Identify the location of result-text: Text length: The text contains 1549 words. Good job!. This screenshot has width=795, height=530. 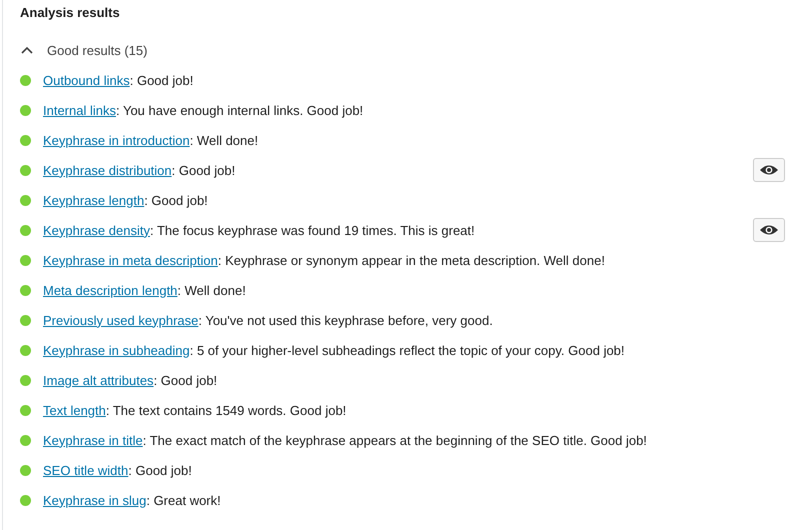
(195, 410).